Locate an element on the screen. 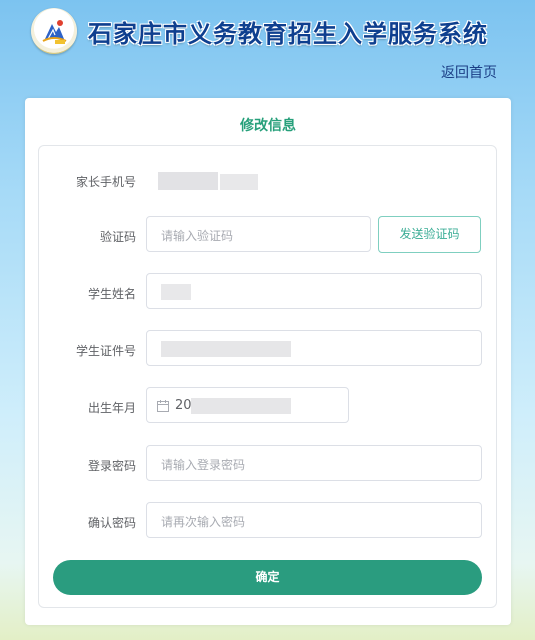 This screenshot has width=535, height=640. login-password-label: 登录密码 is located at coordinates (111, 466).